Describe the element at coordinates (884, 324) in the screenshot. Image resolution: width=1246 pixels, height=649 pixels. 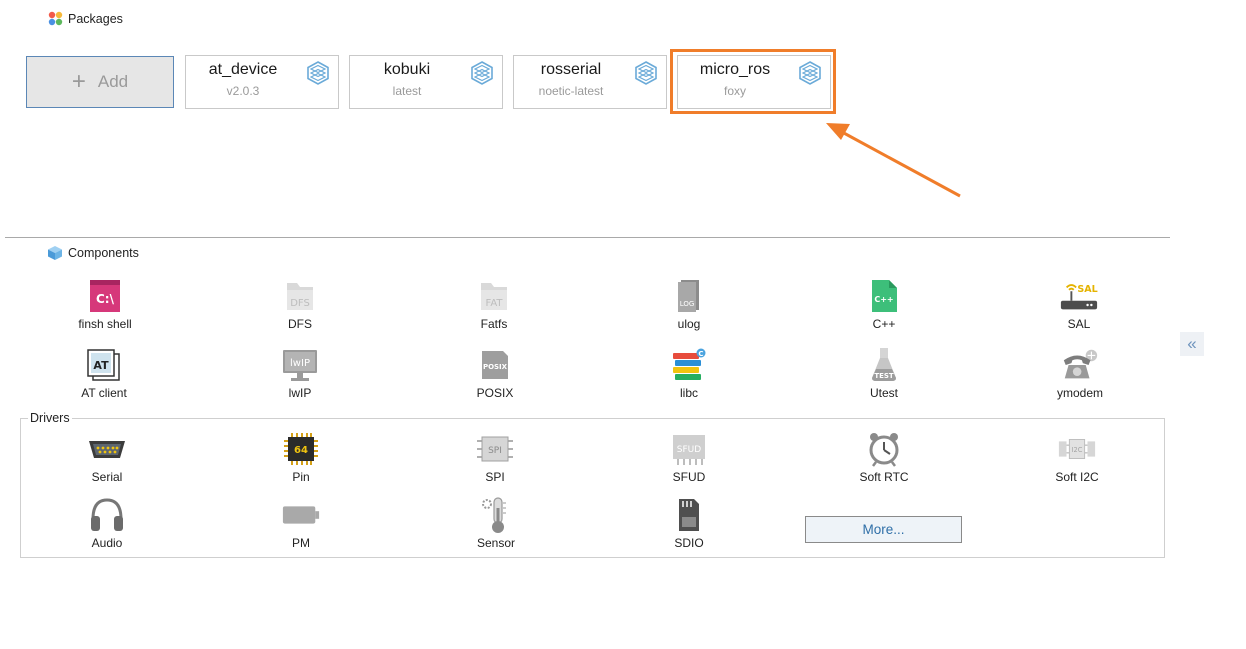
I see `component-label: C++` at that location.